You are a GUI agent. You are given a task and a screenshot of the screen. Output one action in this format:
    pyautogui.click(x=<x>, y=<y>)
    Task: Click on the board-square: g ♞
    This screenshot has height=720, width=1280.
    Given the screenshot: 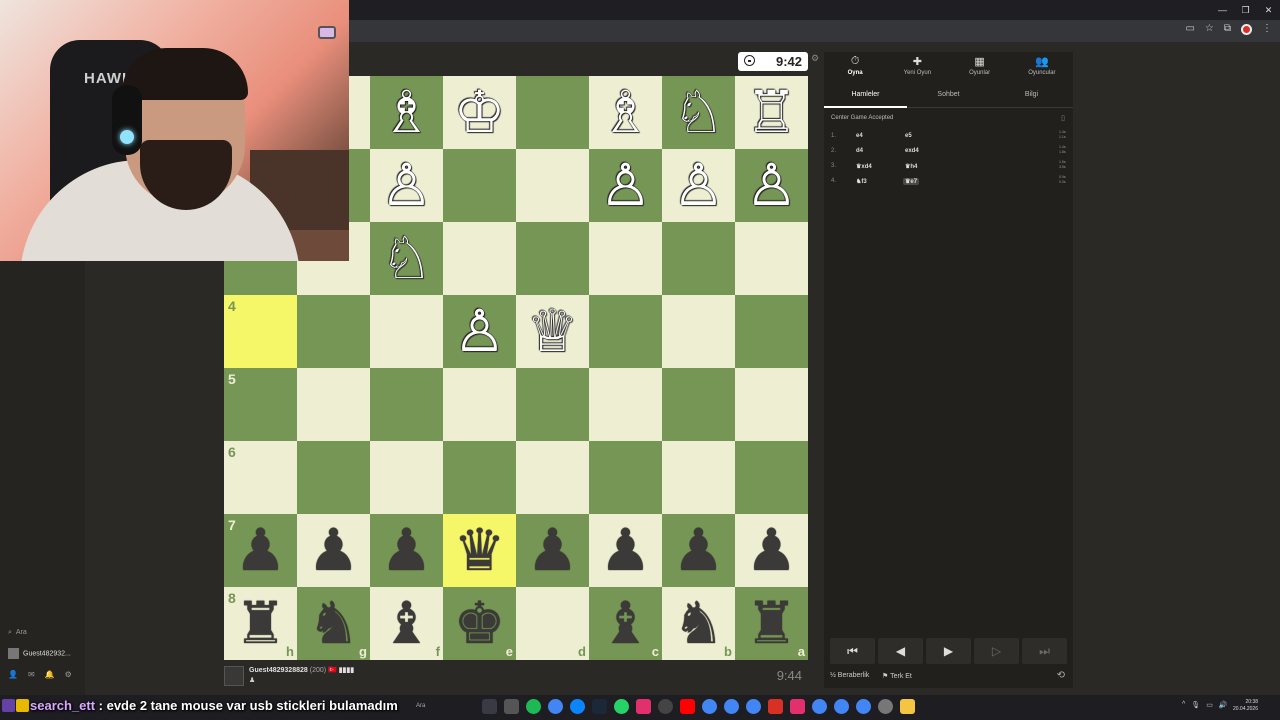 What is the action you would take?
    pyautogui.click(x=333, y=623)
    